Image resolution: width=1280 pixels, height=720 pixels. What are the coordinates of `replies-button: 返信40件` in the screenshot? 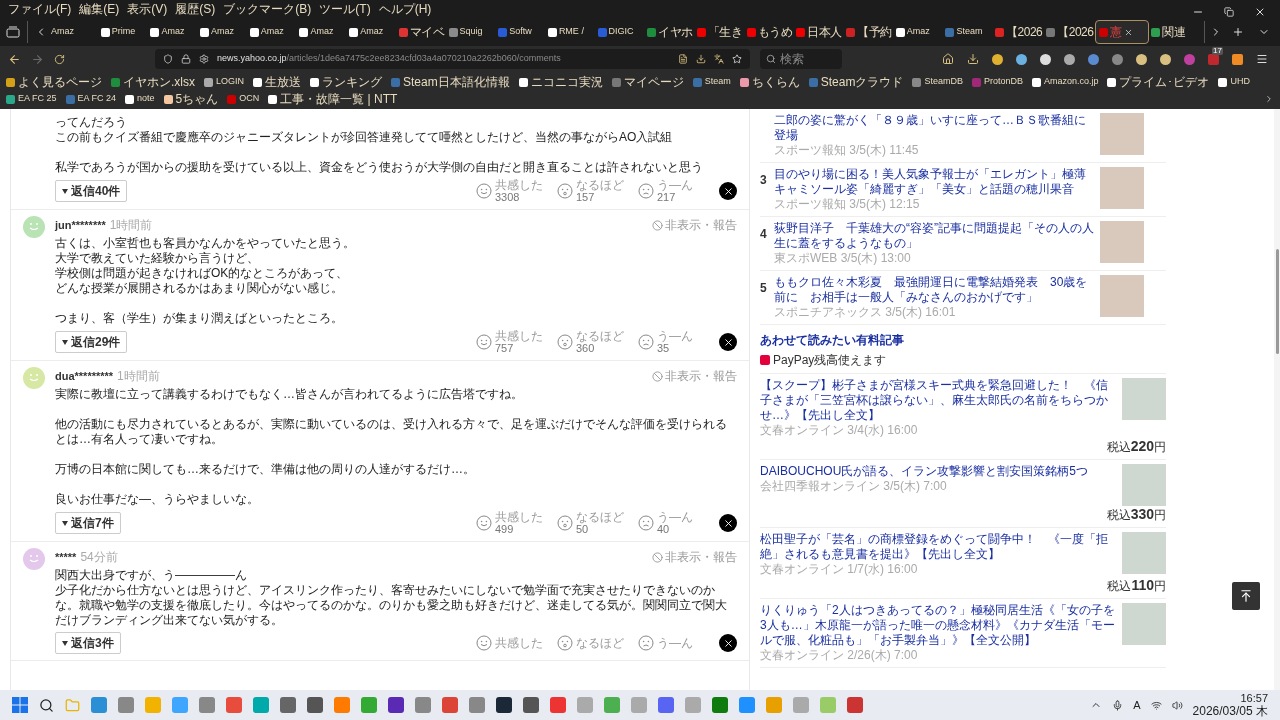 It's located at (91, 191).